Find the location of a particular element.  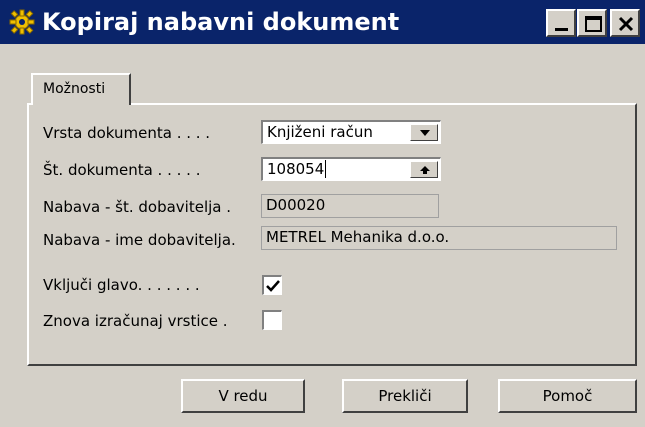

vendor-no-value: D00020 is located at coordinates (296, 205).